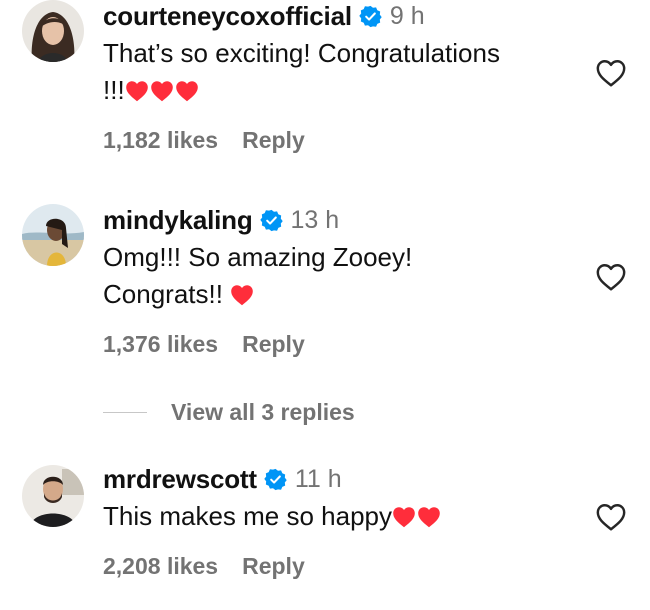 Image resolution: width=650 pixels, height=610 pixels. What do you see at coordinates (338, 294) in the screenshot?
I see `comment-text-line: Congrats!!` at bounding box center [338, 294].